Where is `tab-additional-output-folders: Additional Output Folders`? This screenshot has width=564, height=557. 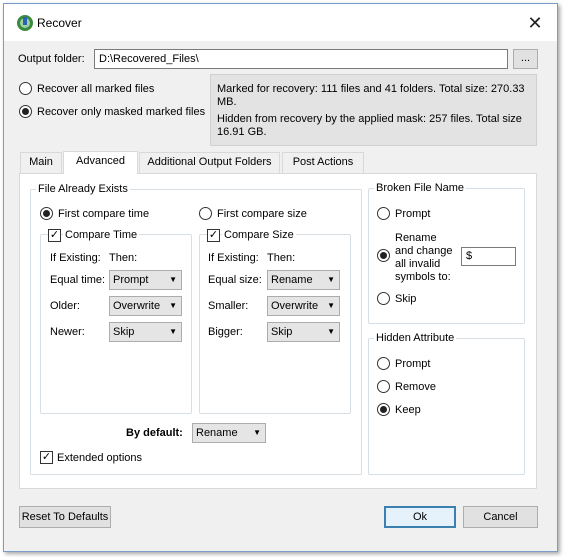 tab-additional-output-folders: Additional Output Folders is located at coordinates (209, 162).